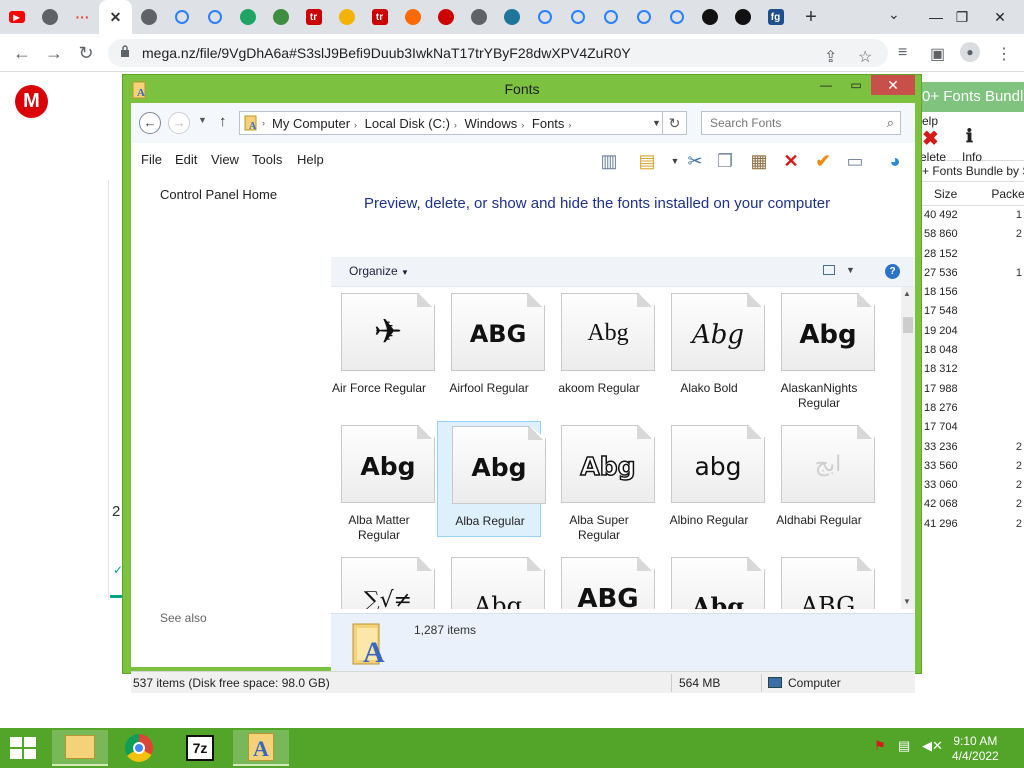 The width and height of the screenshot is (1024, 768). I want to click on archive-row: 17 548, so click(972, 311).